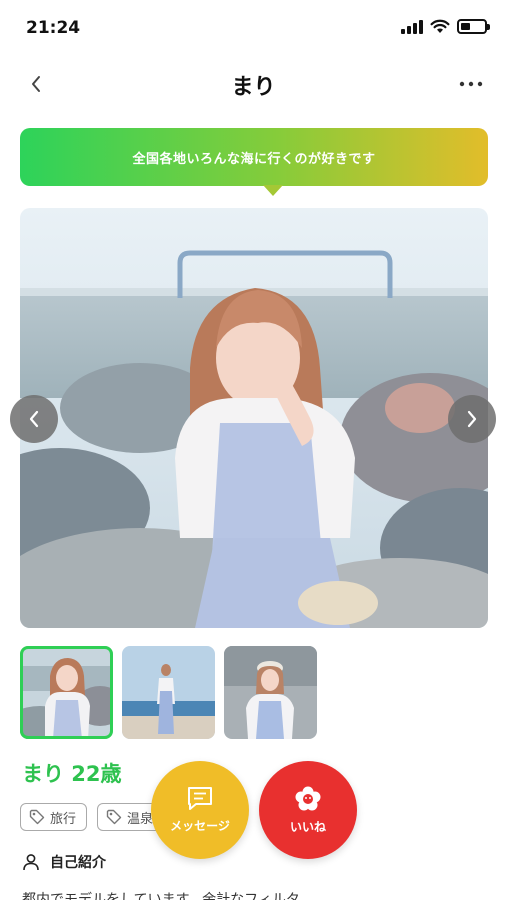 The image size is (507, 900). Describe the element at coordinates (63, 819) in the screenshot. I see `tag-label: 旅行` at that location.